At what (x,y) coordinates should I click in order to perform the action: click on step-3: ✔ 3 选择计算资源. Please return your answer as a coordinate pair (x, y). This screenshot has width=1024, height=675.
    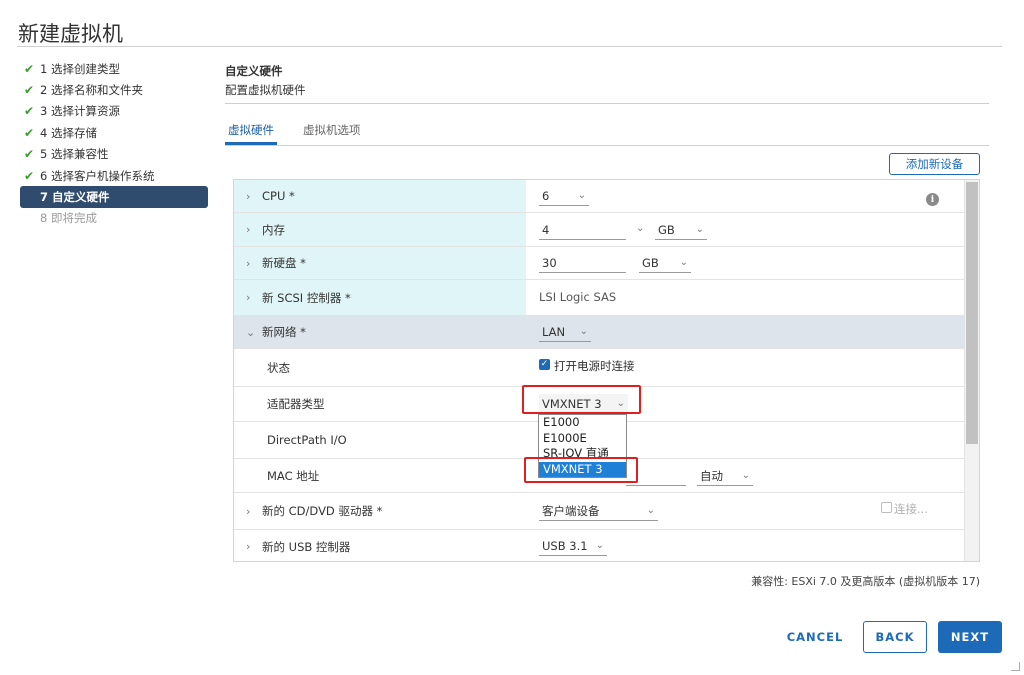
    Looking at the image, I should click on (115, 111).